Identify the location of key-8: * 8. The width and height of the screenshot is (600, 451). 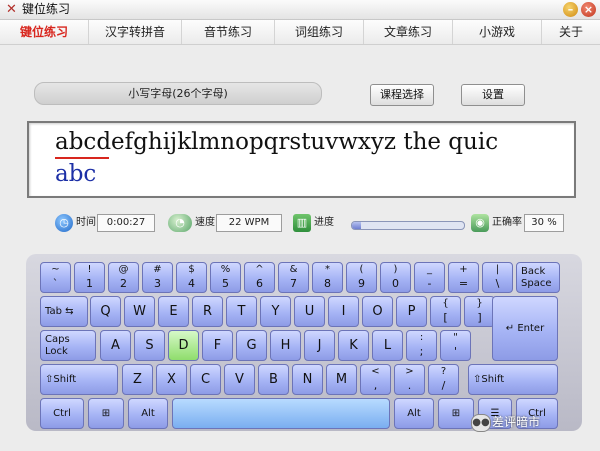
(327, 277).